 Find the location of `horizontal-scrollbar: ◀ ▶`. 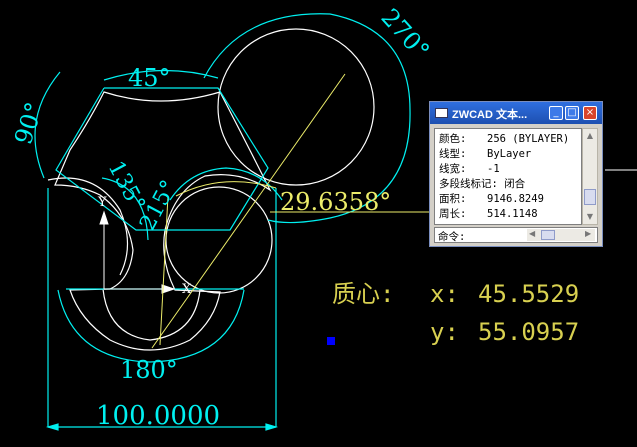

horizontal-scrollbar: ◀ ▶ is located at coordinates (561, 235).